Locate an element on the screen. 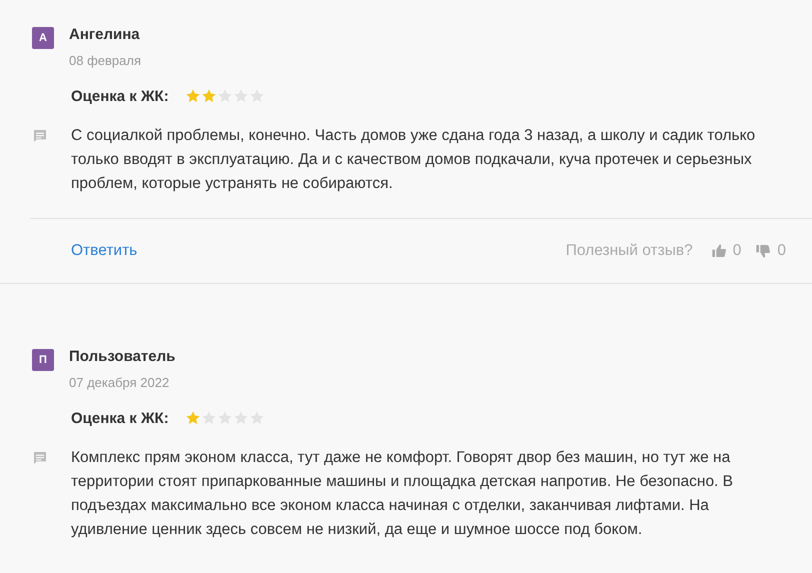  thumbs-up-icon is located at coordinates (718, 251).